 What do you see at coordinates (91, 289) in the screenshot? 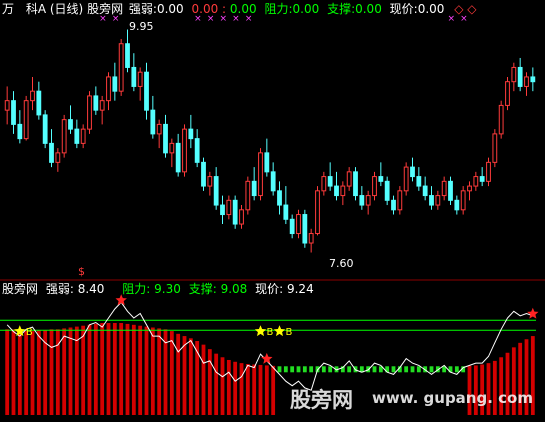
I see `bottom-strength-value: 8.40` at bounding box center [91, 289].